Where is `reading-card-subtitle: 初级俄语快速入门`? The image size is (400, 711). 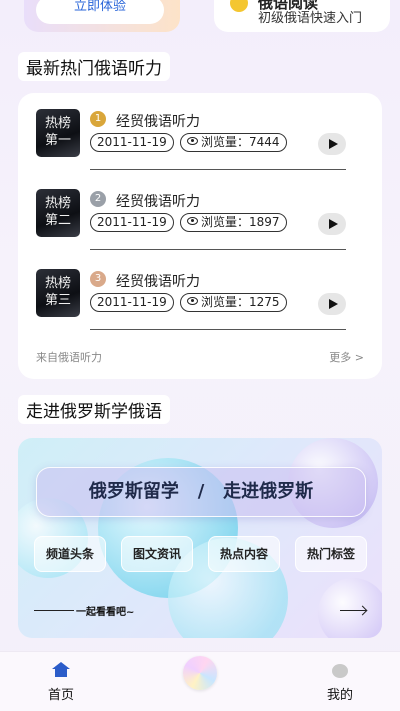
reading-card-subtitle: 初级俄语快速入门 is located at coordinates (310, 18).